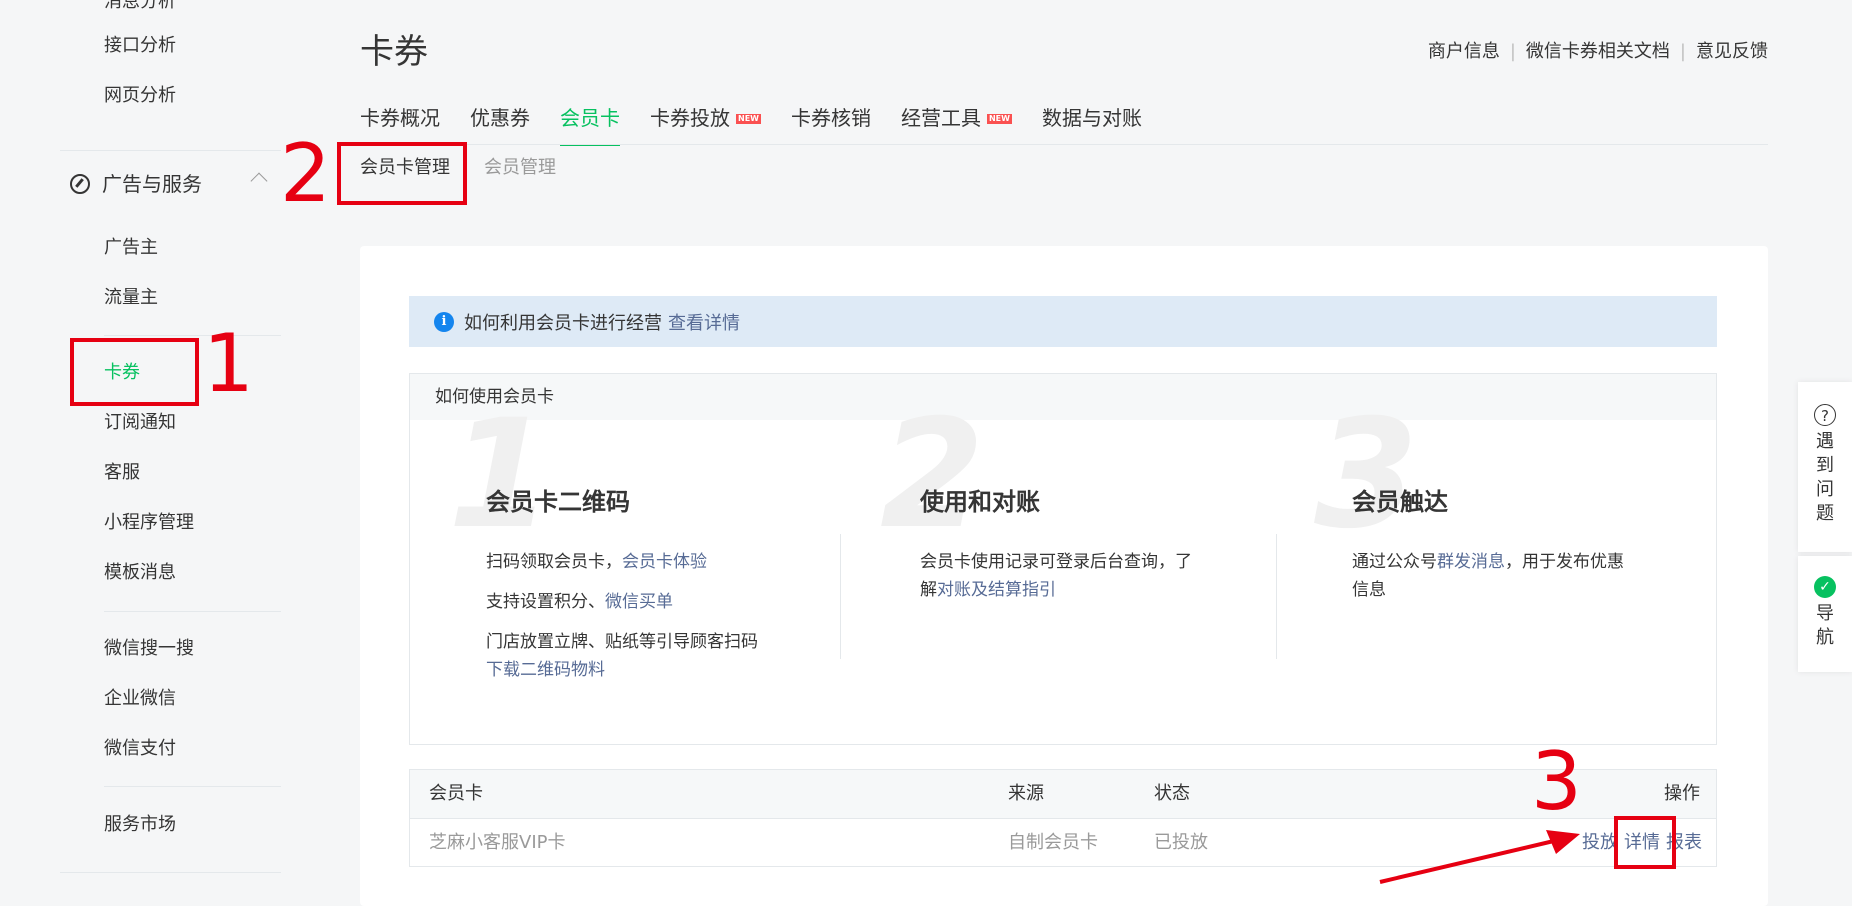 The image size is (1852, 906). What do you see at coordinates (259, 181) in the screenshot?
I see `chevron-up-icon` at bounding box center [259, 181].